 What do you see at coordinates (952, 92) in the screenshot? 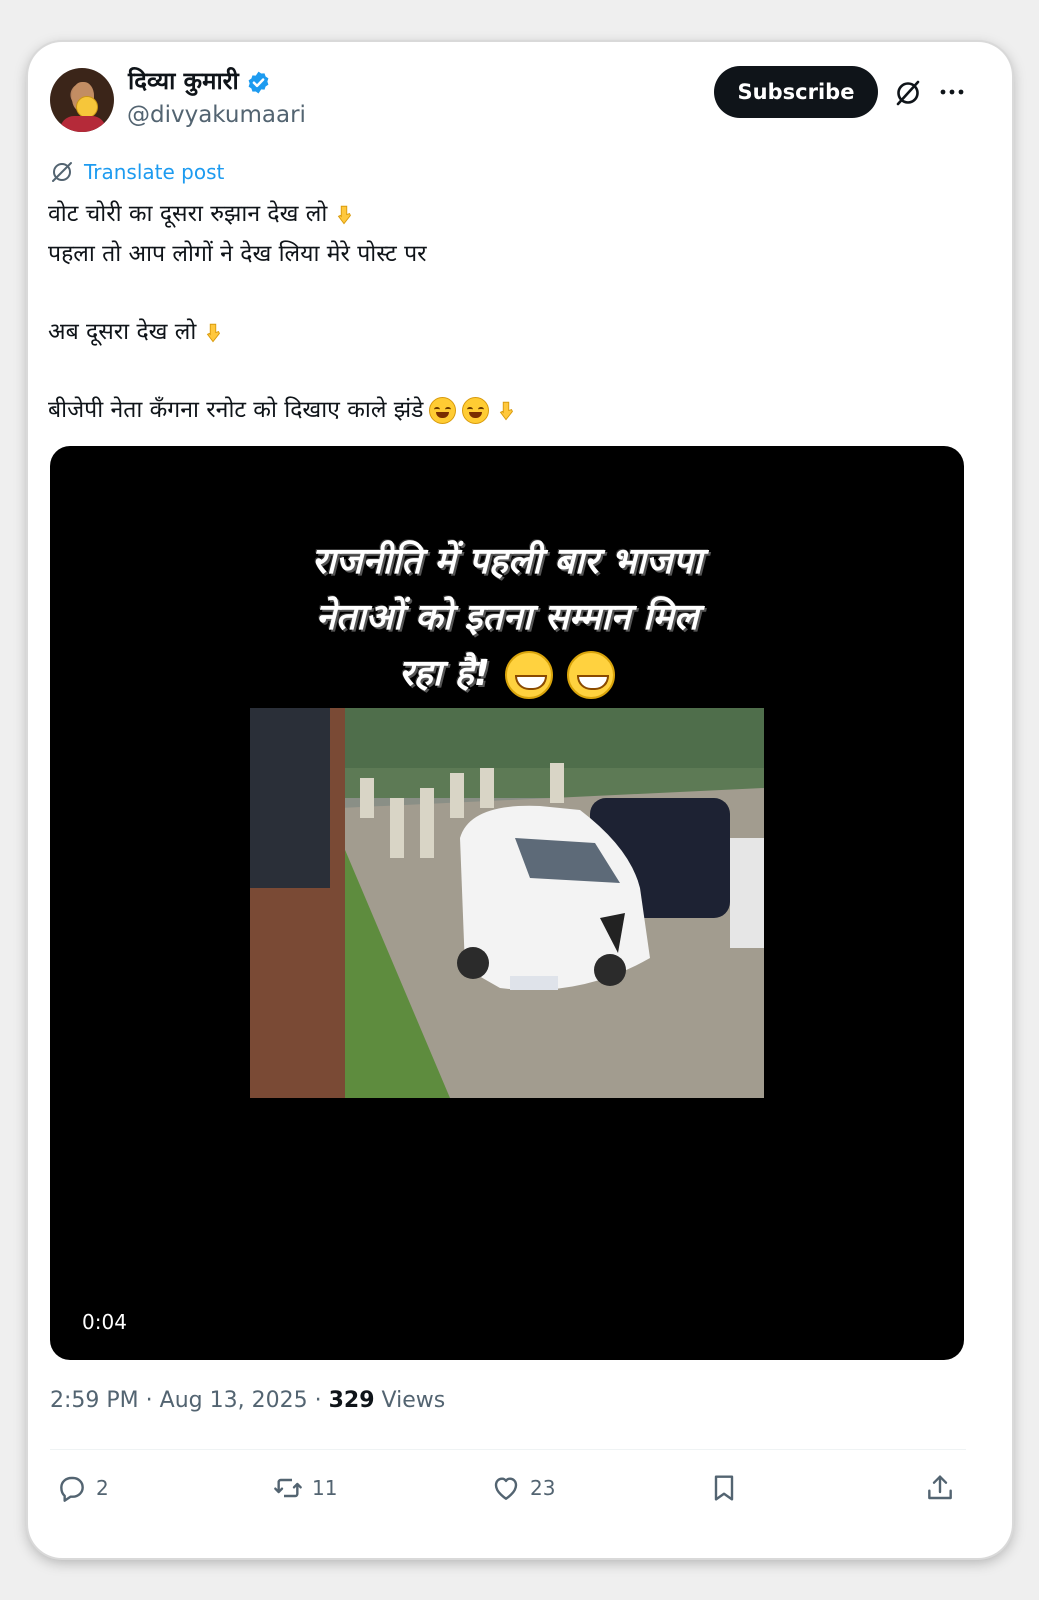
I see `more-options-icon` at bounding box center [952, 92].